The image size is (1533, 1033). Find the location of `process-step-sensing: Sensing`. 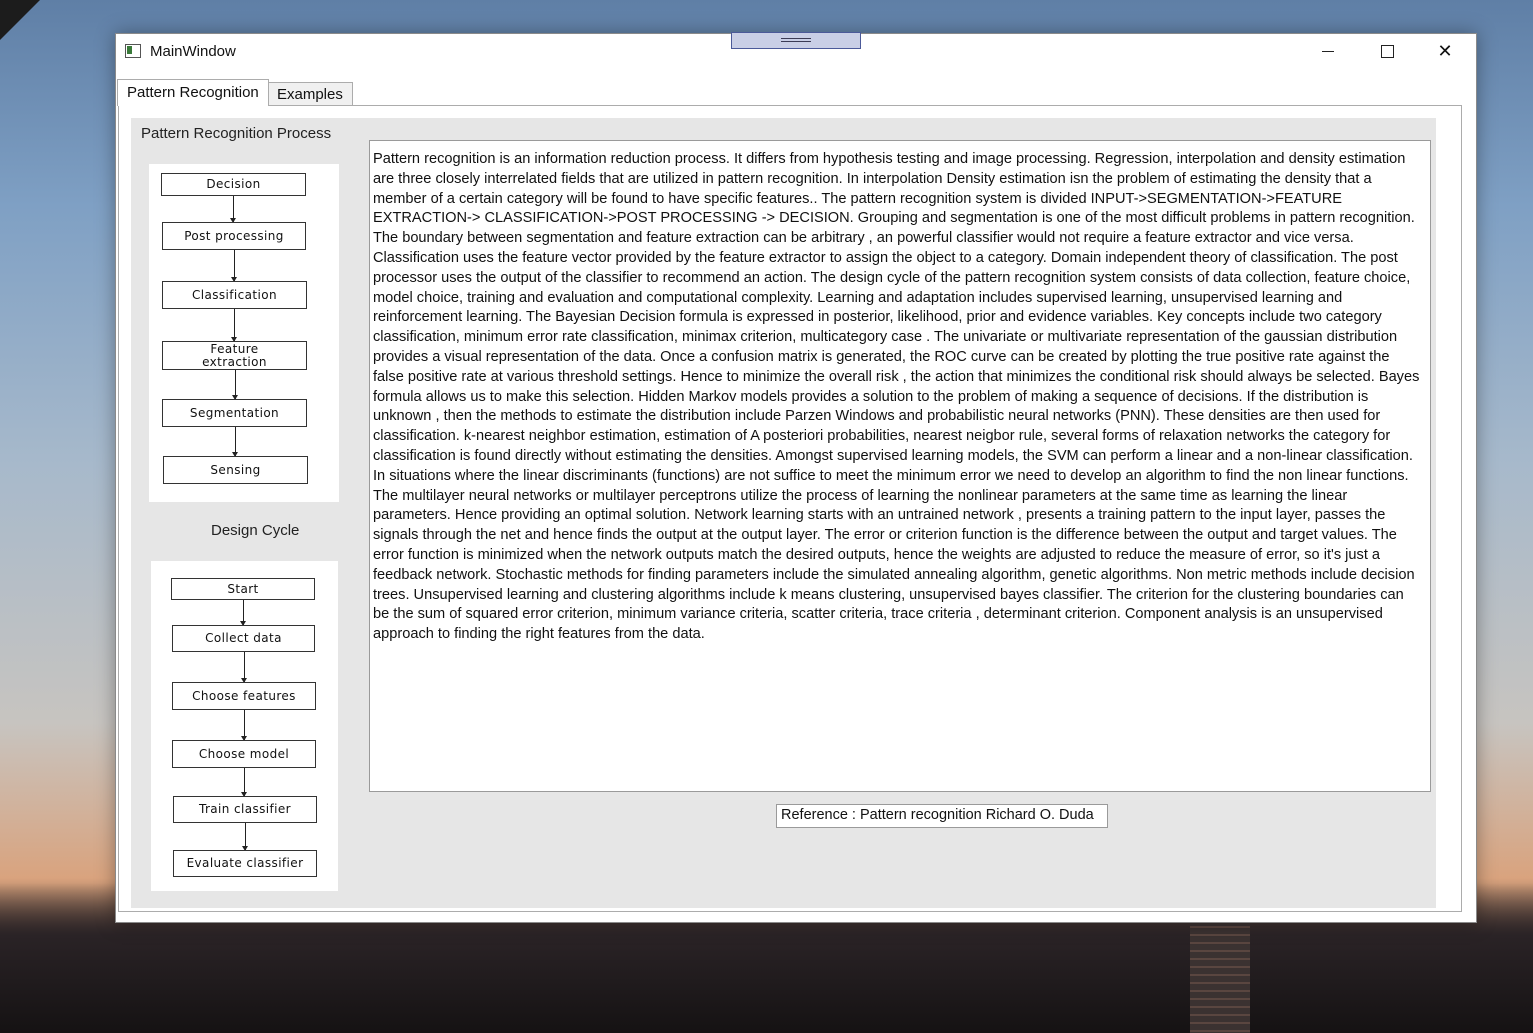

process-step-sensing: Sensing is located at coordinates (235, 470).